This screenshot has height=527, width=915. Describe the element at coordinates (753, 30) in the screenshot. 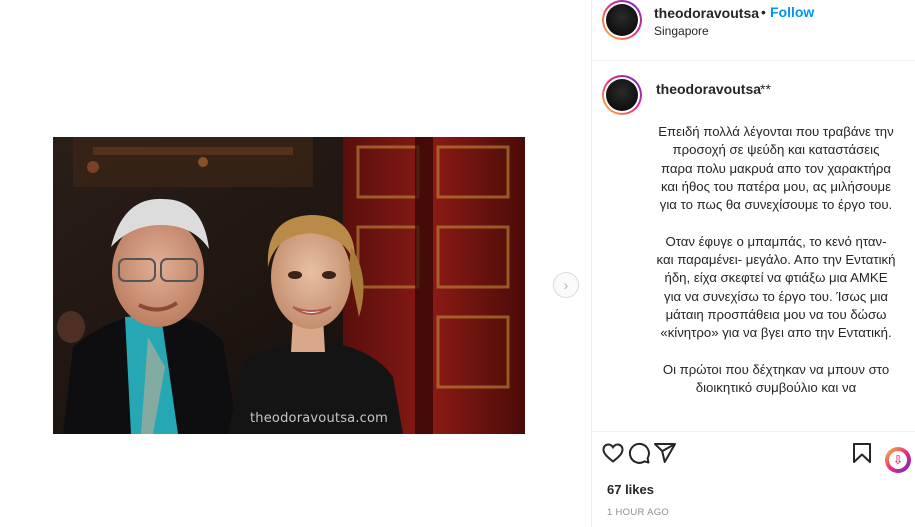

I see `post-header: theodoravoutsa • Follow Singapore` at that location.